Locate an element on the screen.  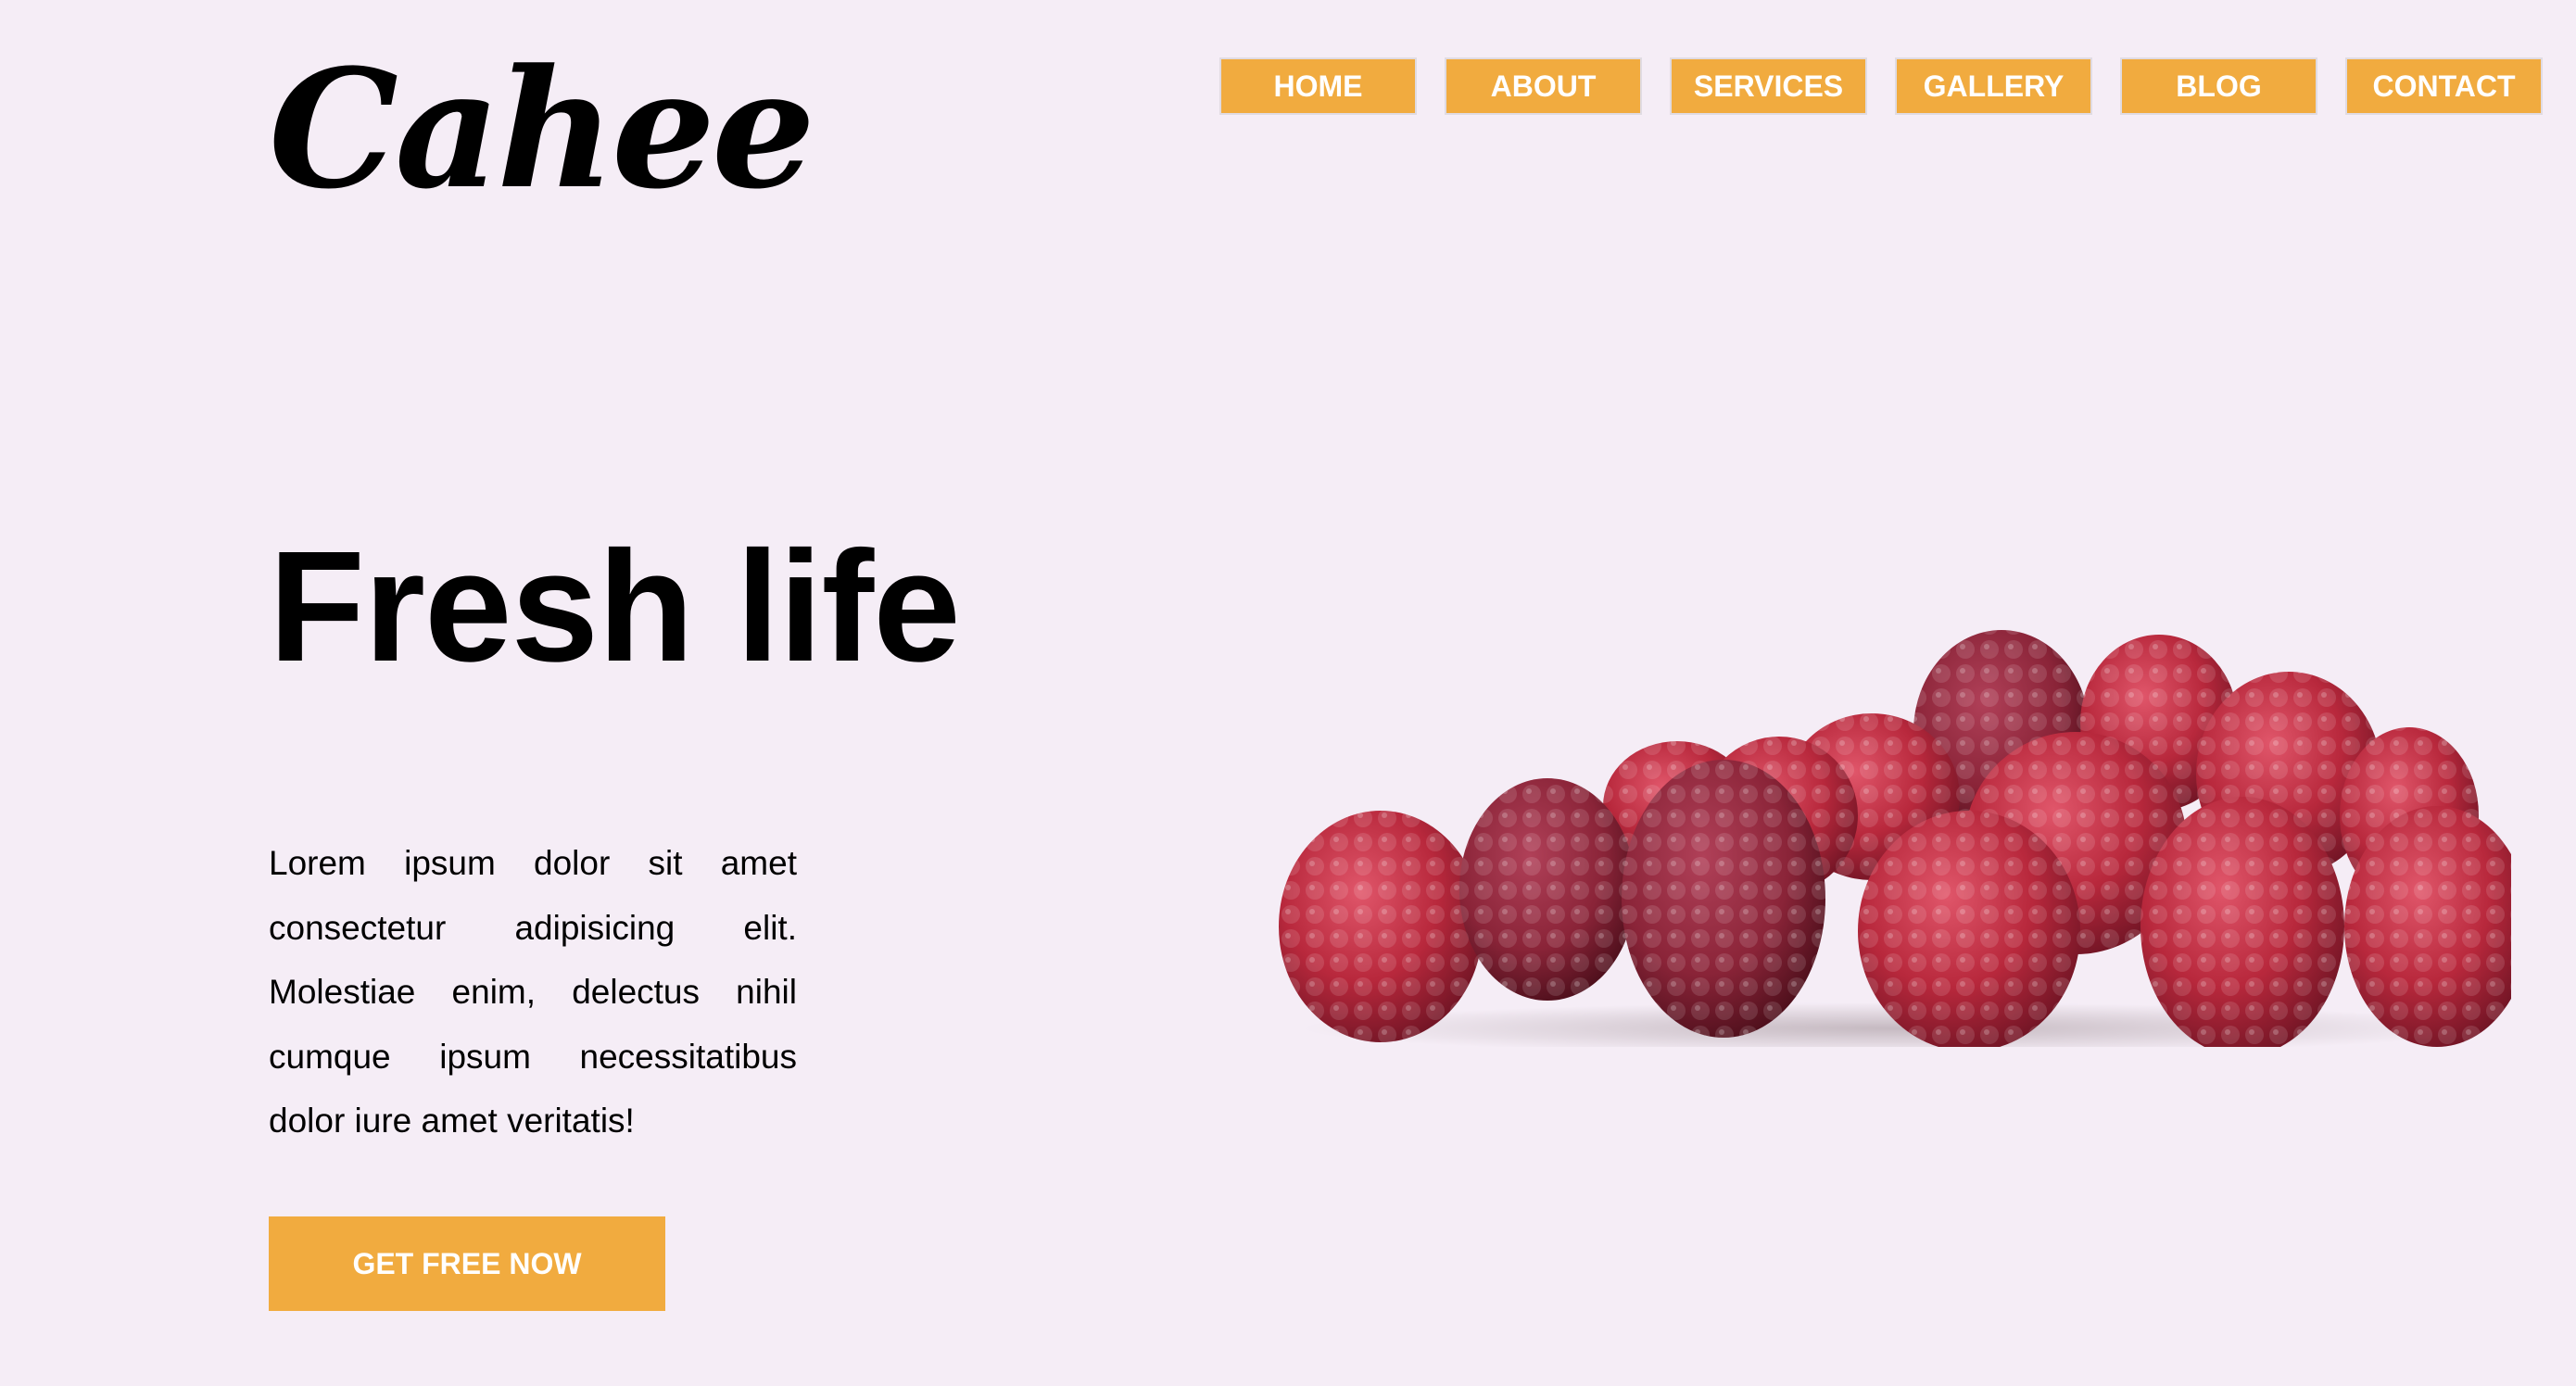
hero-title: Fresh life is located at coordinates (615, 607).